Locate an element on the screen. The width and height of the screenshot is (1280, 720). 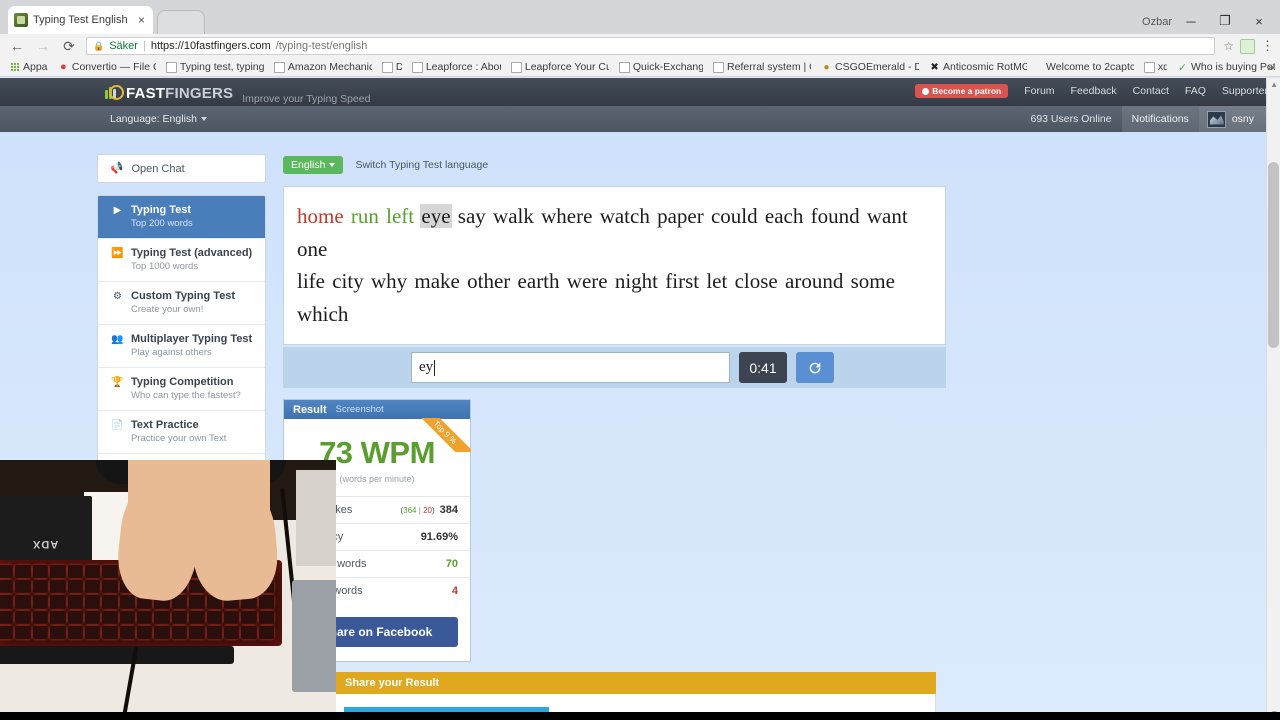
window-controls: ─ ❐ × is located at coordinates (1225, 21).